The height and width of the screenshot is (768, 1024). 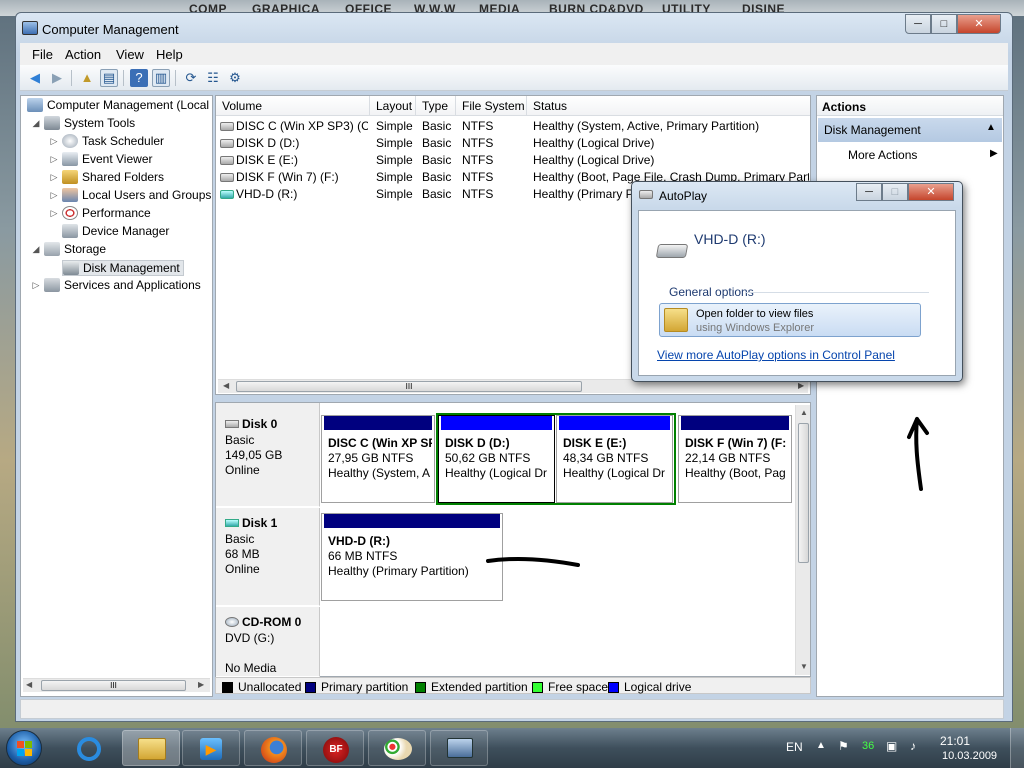 What do you see at coordinates (868, 746) in the screenshot?
I see `tray-temperature: 36` at bounding box center [868, 746].